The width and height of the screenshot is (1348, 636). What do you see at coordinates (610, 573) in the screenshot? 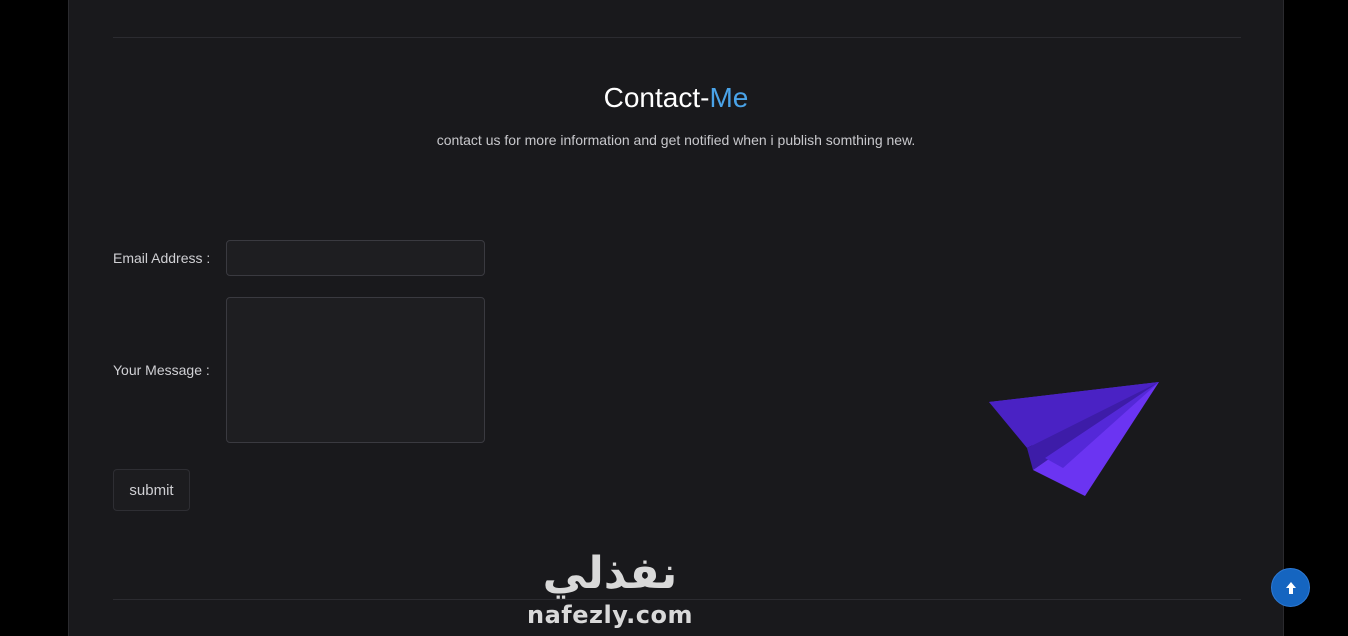
I see `watermark-arabic: نفذلي` at bounding box center [610, 573].